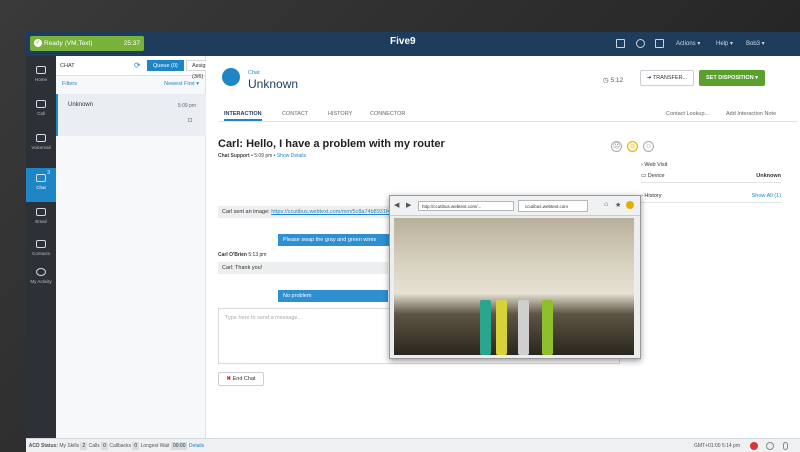  I want to click on chat-badge: 3, so click(48, 173).